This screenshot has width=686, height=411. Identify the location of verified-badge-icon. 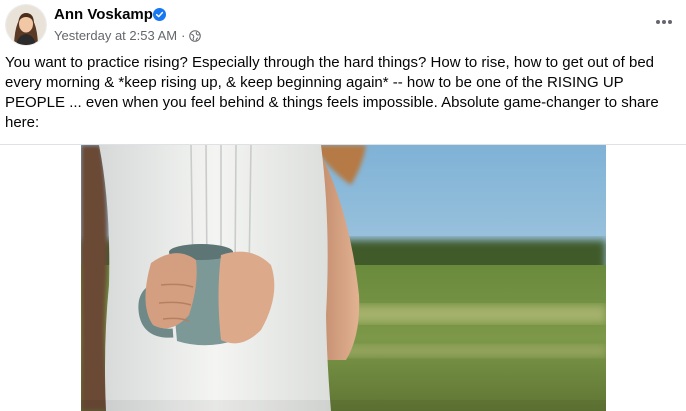
(159, 14).